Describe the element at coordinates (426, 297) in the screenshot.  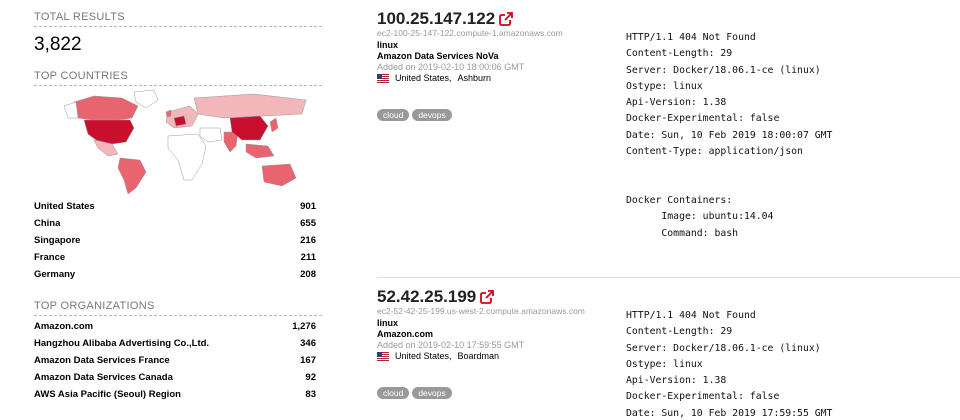
I see `result-ip-link: 52.42.25.199` at that location.